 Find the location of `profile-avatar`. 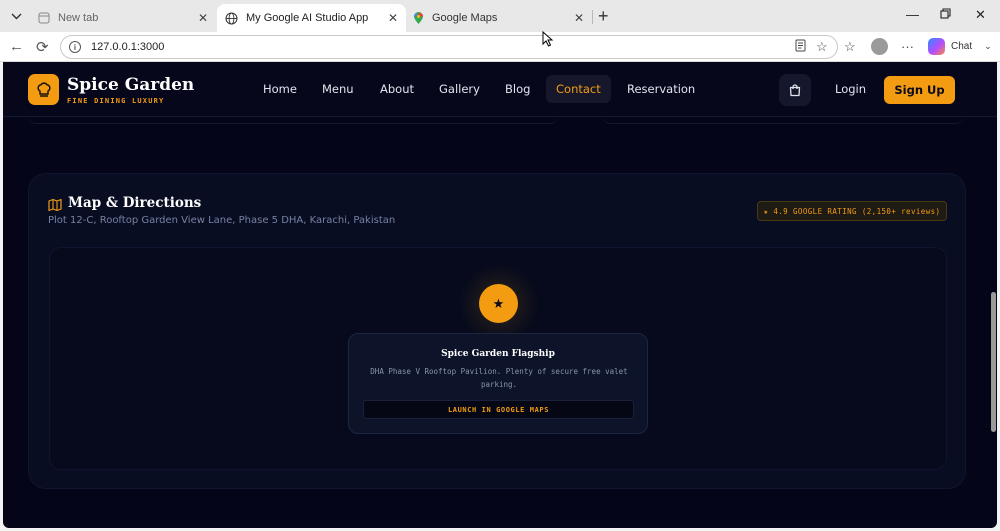

profile-avatar is located at coordinates (879, 46).